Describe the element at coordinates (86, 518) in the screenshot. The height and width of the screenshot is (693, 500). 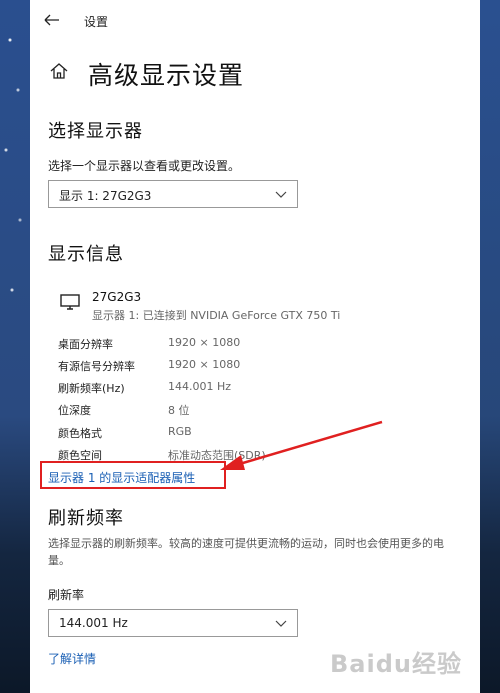
I see `refresh-rate-heading: 刷新频率` at that location.